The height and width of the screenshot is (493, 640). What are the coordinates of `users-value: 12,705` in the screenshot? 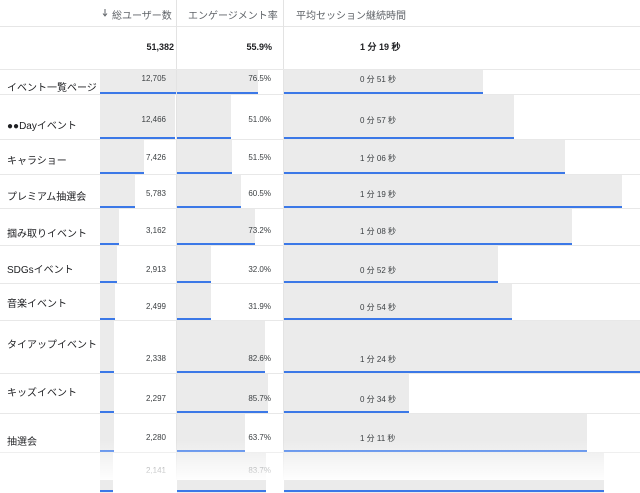 It's located at (153, 78).